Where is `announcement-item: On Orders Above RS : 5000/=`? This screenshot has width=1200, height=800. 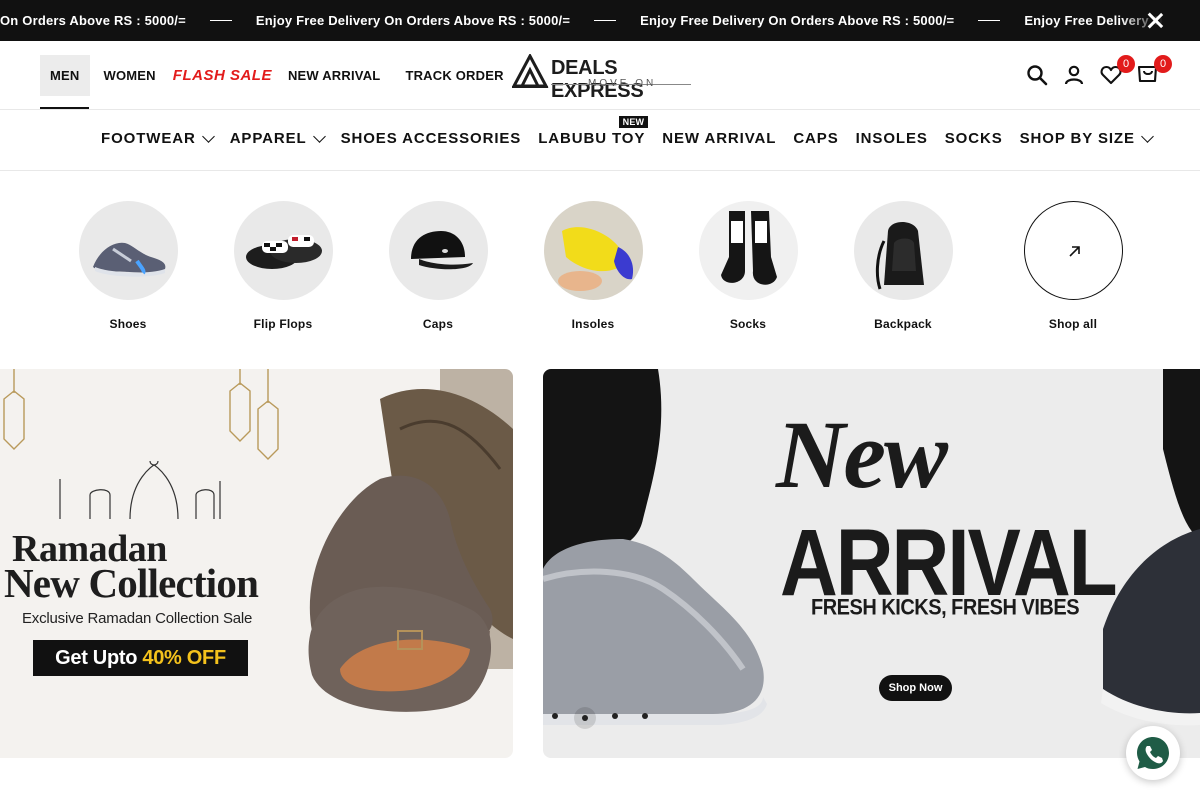
announcement-item: On Orders Above RS : 5000/= is located at coordinates (128, 20).